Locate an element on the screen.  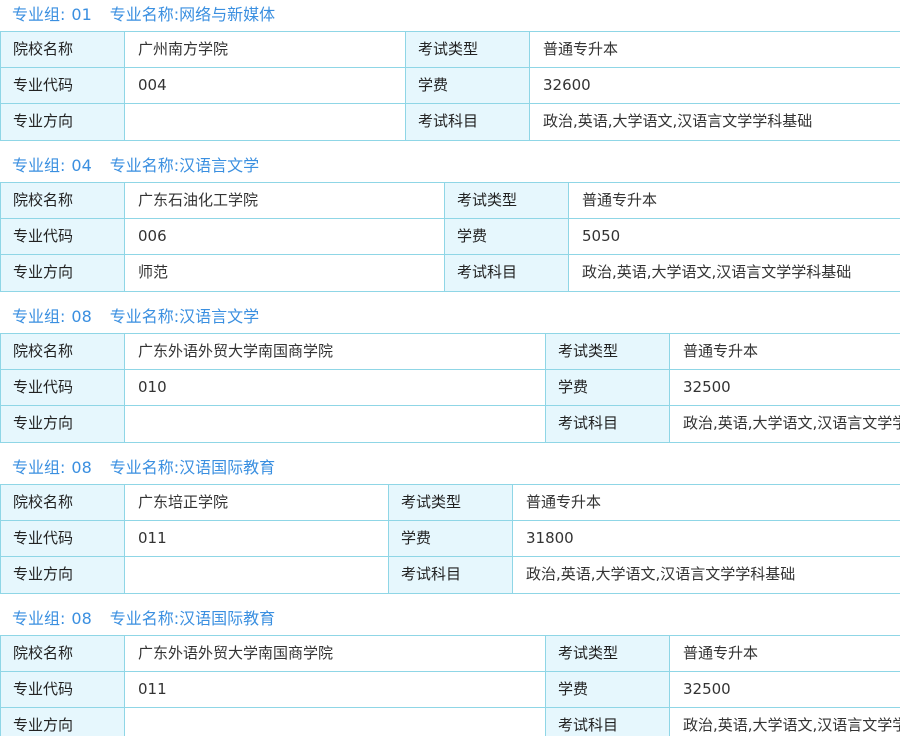
table-row: 专业代码 011 学费 32500 is located at coordinates (450, 690).